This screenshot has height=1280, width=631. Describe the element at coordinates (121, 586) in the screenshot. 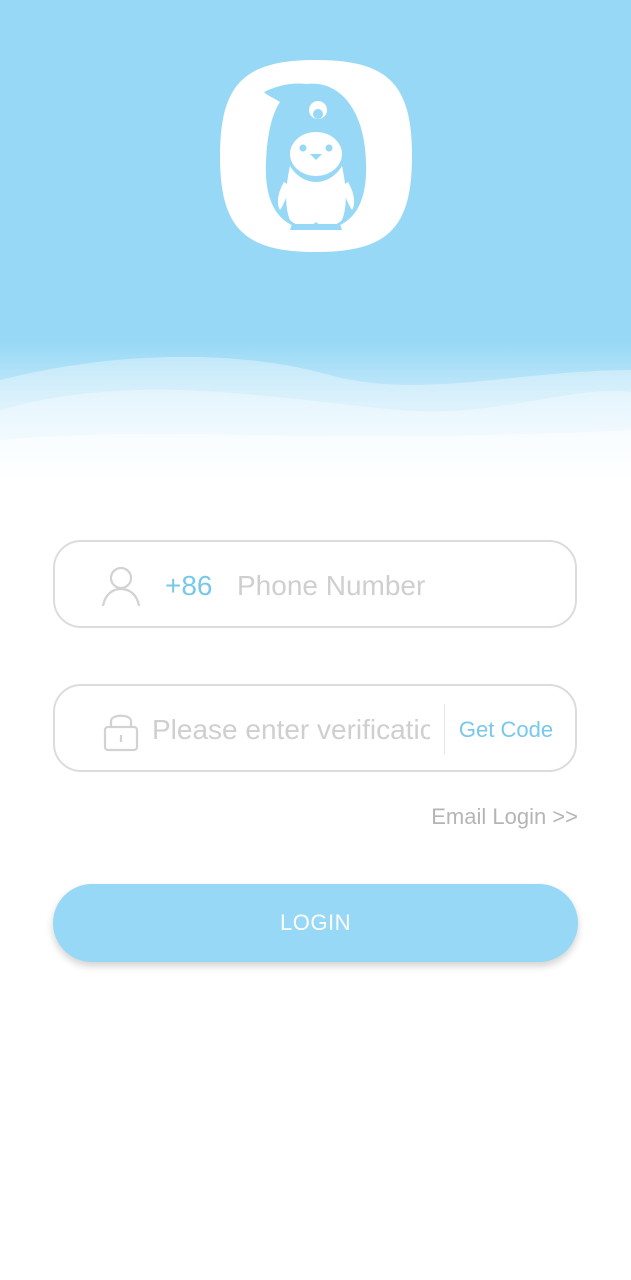

I see `user-icon` at that location.